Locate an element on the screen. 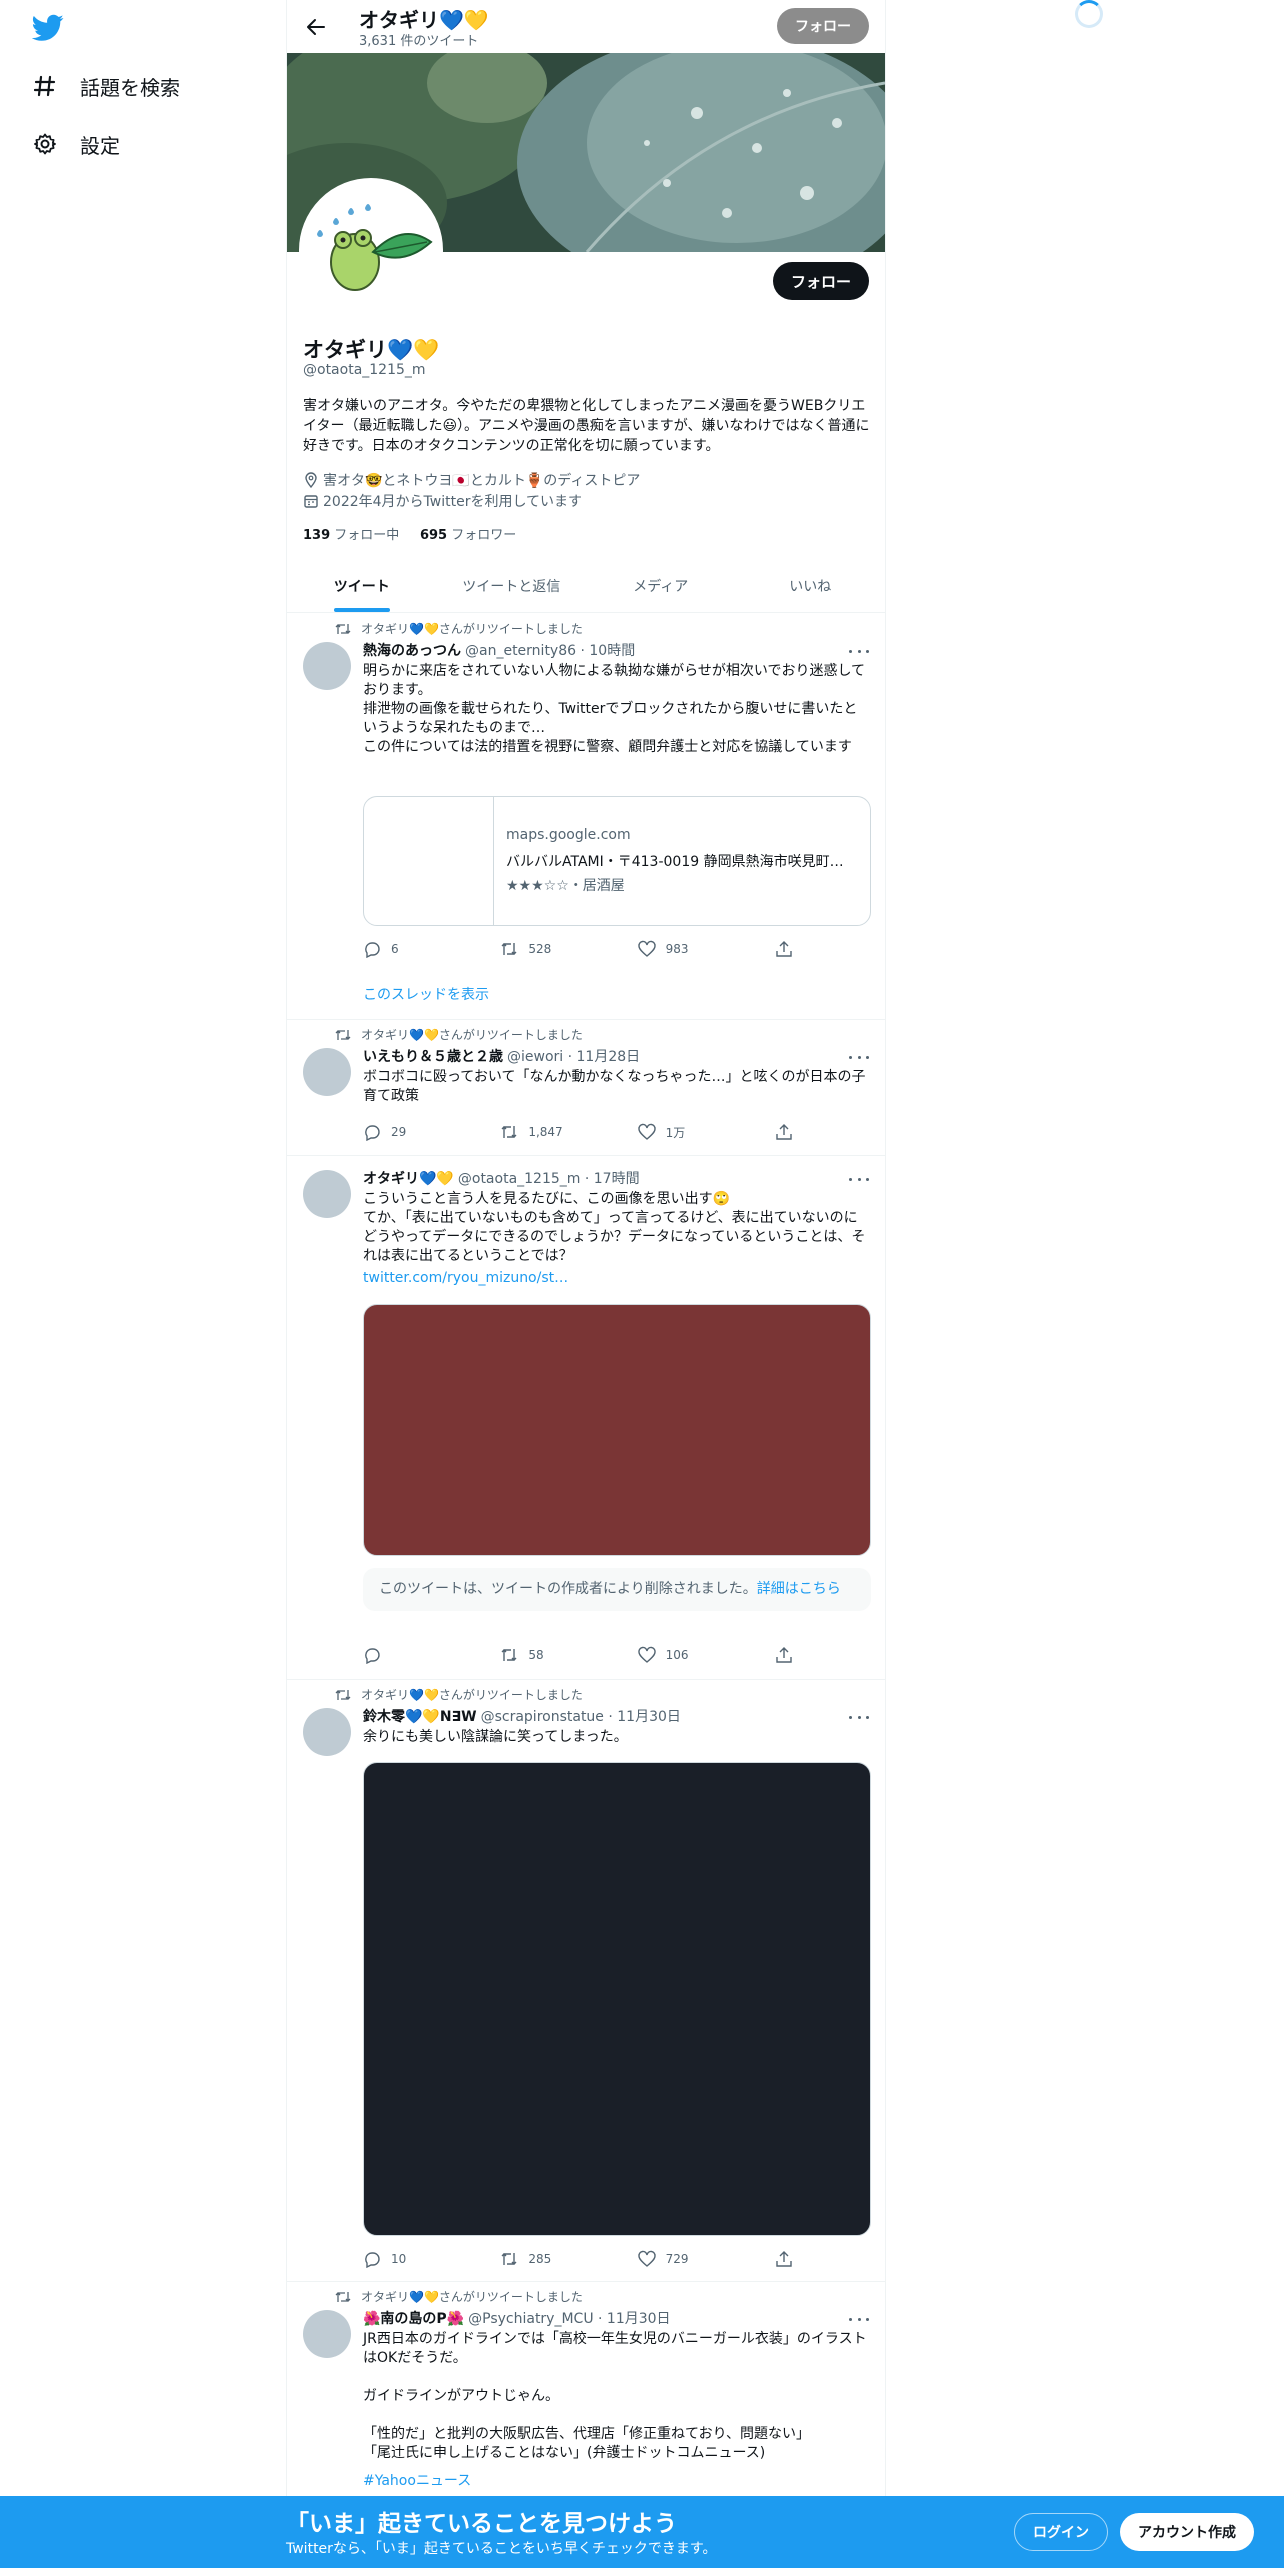  reply-button: 29 is located at coordinates (413, 1132).